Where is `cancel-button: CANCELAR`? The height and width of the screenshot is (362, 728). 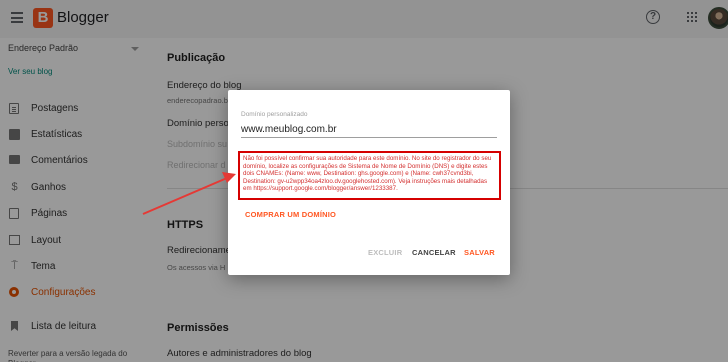
cancel-button: CANCELAR is located at coordinates (434, 252).